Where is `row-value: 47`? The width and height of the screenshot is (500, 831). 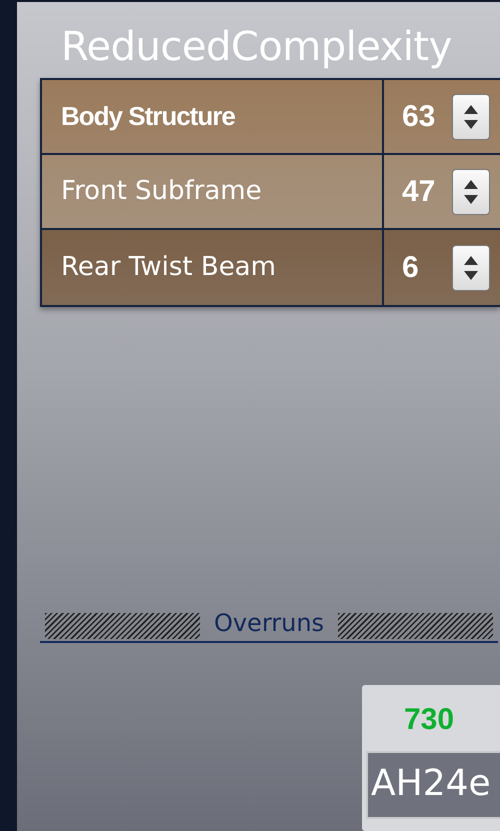
row-value: 47 is located at coordinates (419, 192).